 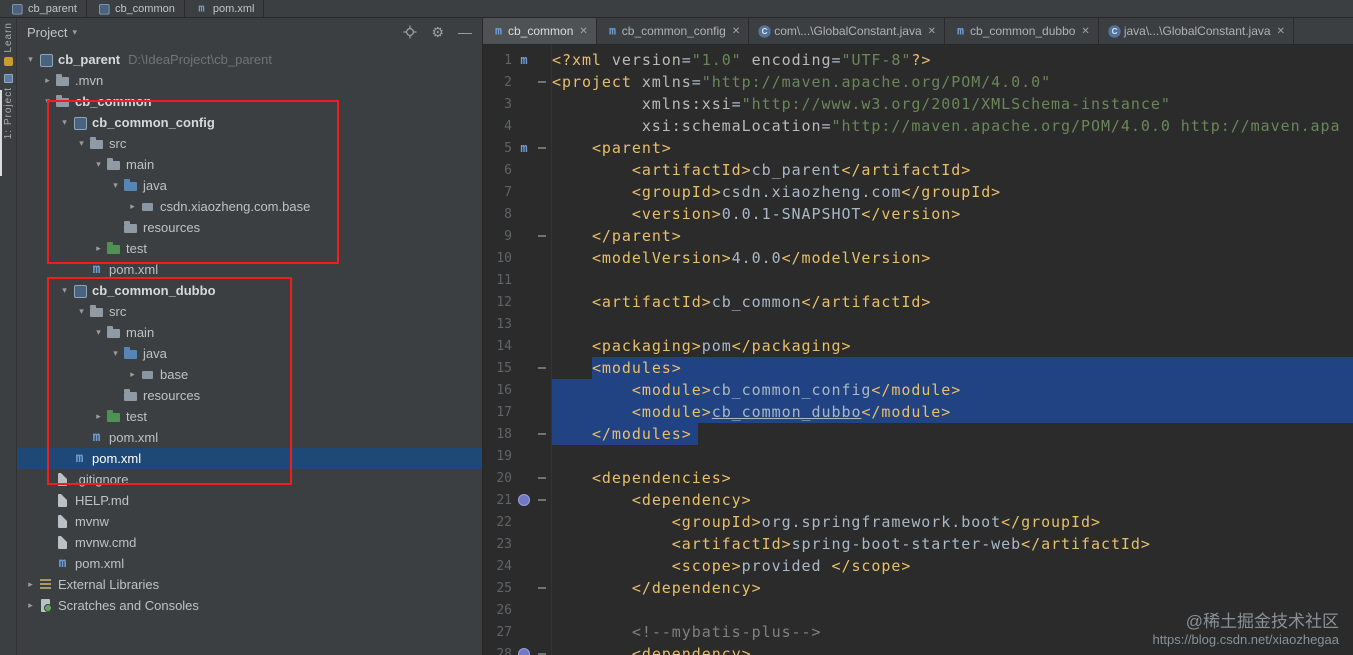 What do you see at coordinates (136, 8) in the screenshot?
I see `top-tab-cb_common: cb_common` at bounding box center [136, 8].